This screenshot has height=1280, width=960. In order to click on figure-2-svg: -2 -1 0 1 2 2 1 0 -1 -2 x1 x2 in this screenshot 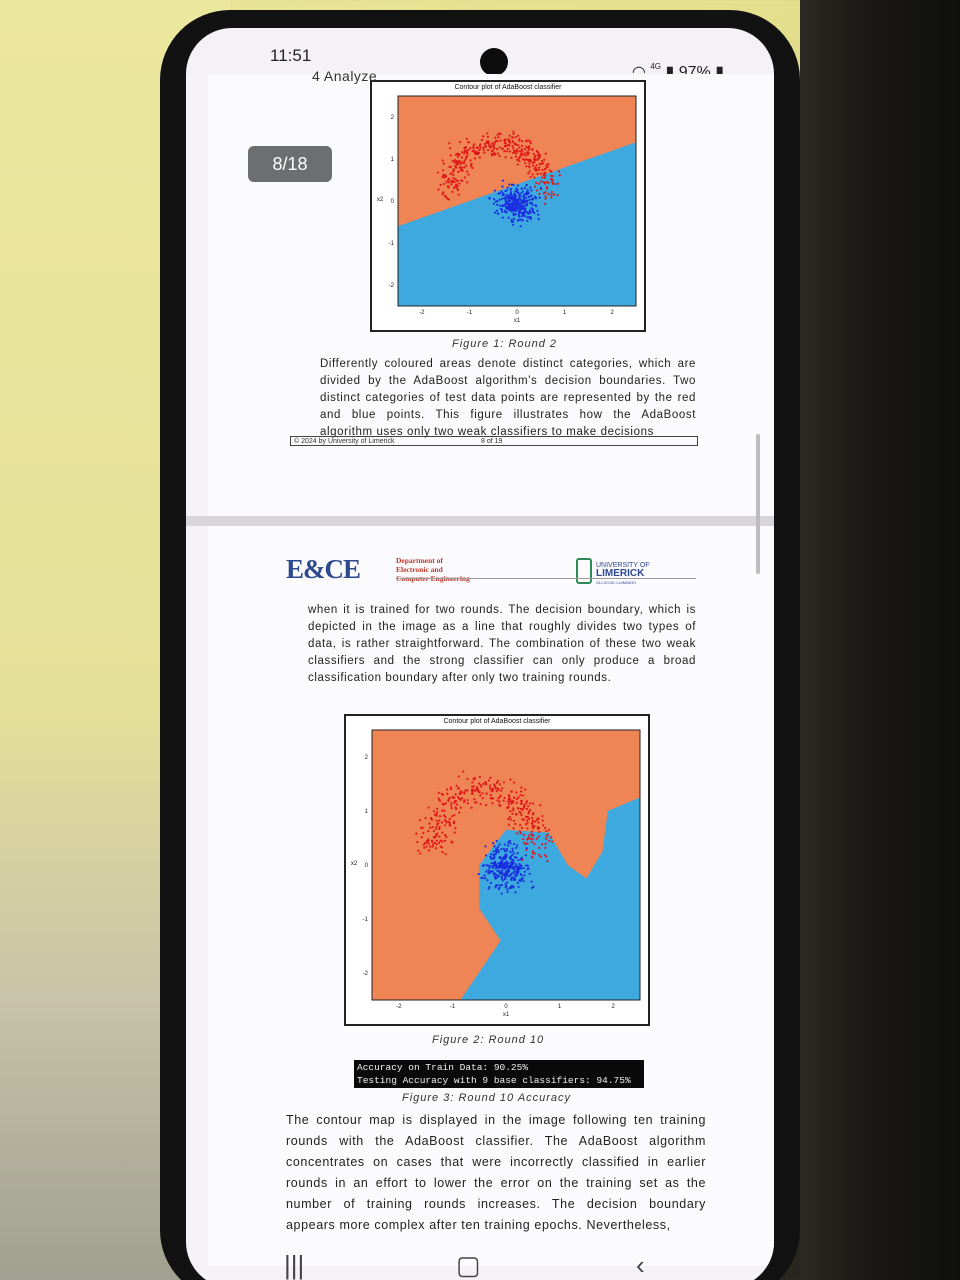, I will do `click(496, 873)`.